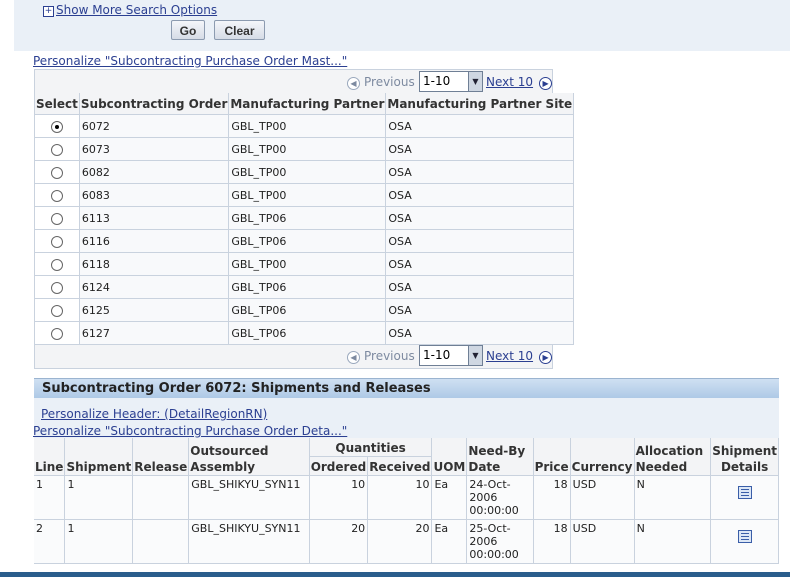 This screenshot has width=790, height=577. Describe the element at coordinates (154, 172) in the screenshot. I see `subcontracting-order-cell: 6082` at that location.